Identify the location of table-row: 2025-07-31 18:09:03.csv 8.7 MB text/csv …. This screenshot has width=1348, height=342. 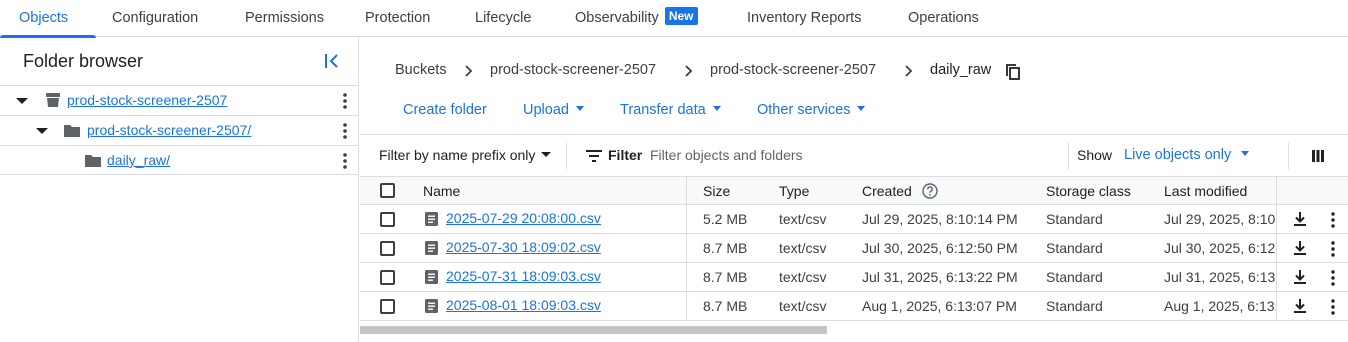
(854, 277).